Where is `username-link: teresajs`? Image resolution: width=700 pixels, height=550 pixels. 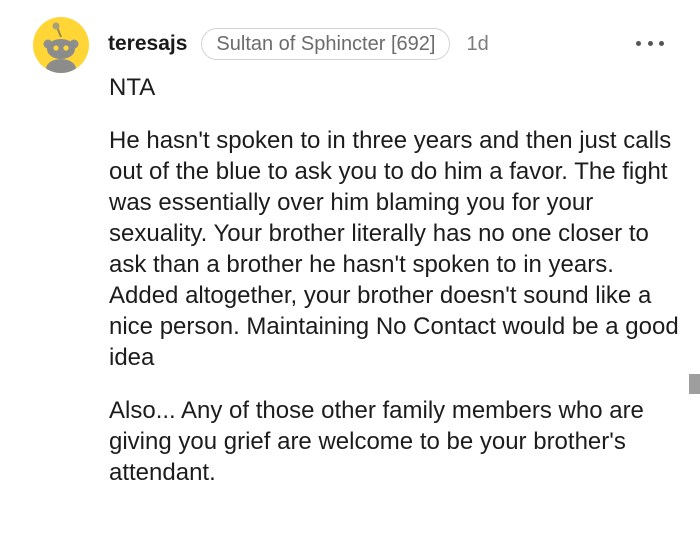
username-link: teresajs is located at coordinates (147, 44).